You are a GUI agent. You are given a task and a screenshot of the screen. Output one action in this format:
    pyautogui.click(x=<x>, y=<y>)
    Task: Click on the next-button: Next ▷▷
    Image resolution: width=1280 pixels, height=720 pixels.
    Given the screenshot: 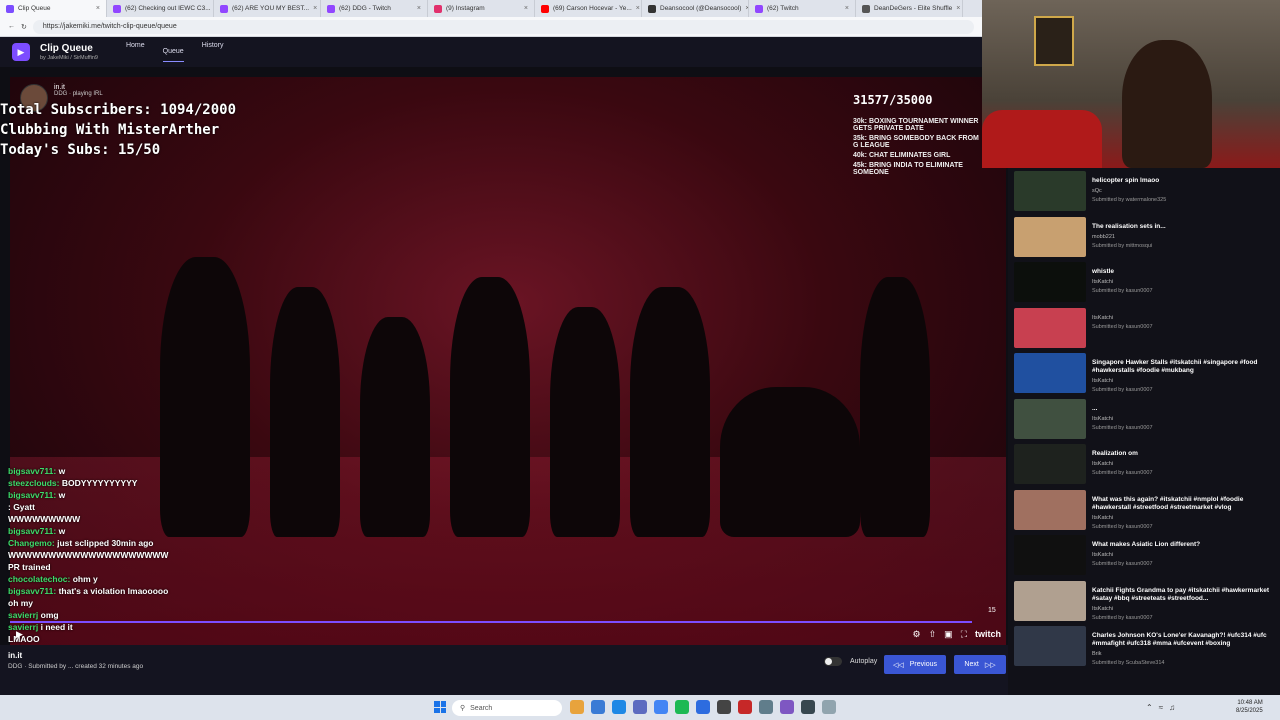 What is the action you would take?
    pyautogui.click(x=980, y=664)
    